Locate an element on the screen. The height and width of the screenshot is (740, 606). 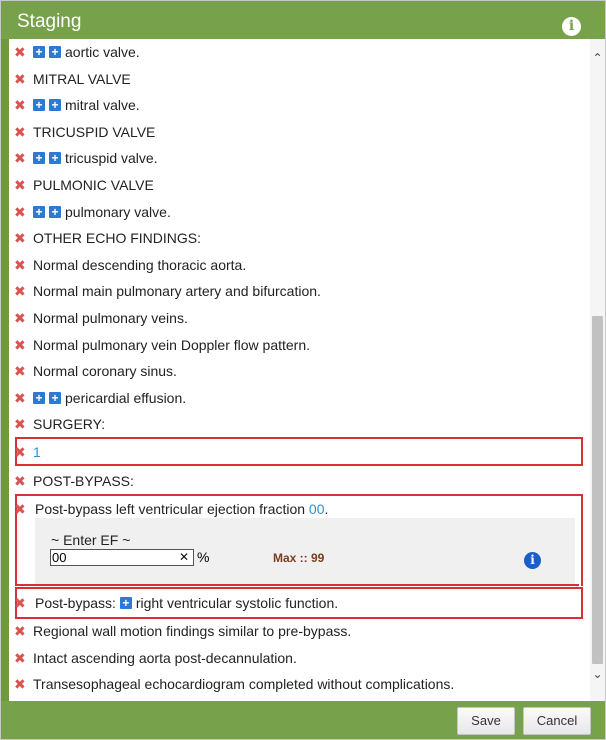
list-item-text: TRICUSPID VALVE is located at coordinates (94, 132).